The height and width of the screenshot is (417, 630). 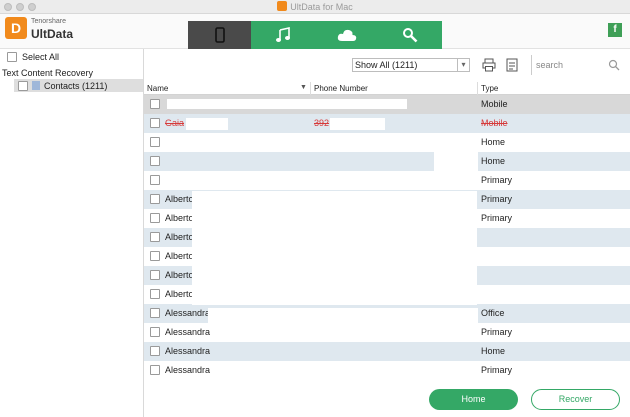 I want to click on title-bar: UltData for Mac, so click(x=315, y=7).